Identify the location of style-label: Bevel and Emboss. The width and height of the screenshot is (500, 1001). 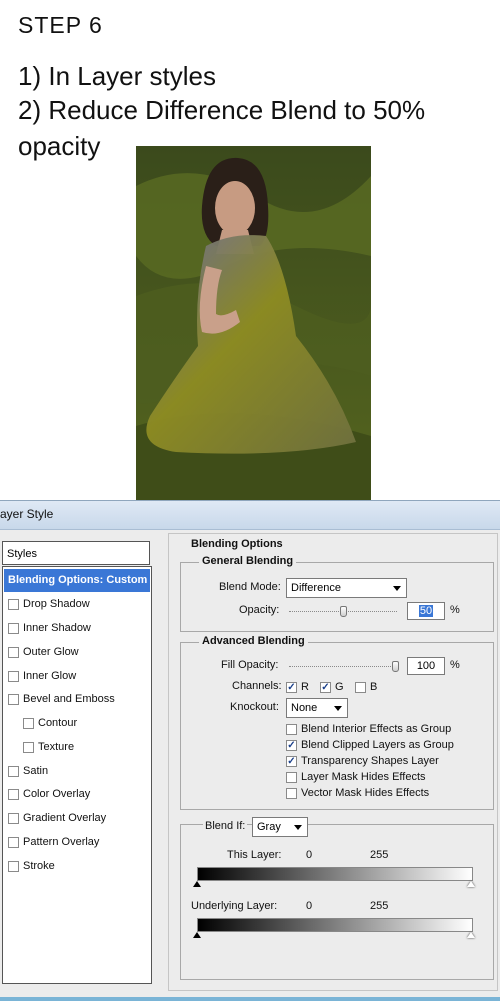
(69, 699).